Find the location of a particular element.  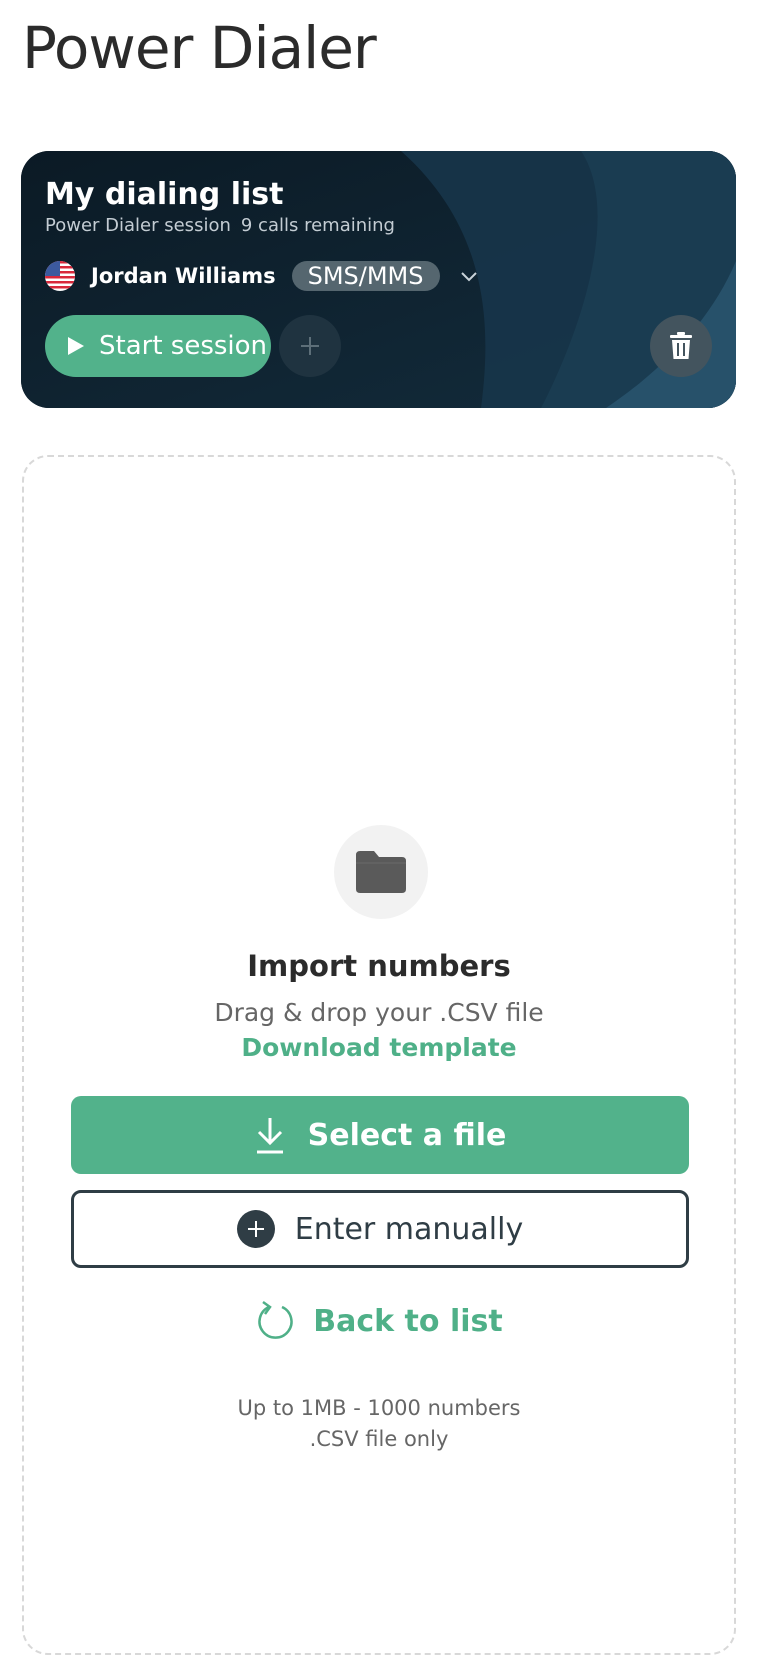

download-template-link: Download template is located at coordinates (379, 1047).